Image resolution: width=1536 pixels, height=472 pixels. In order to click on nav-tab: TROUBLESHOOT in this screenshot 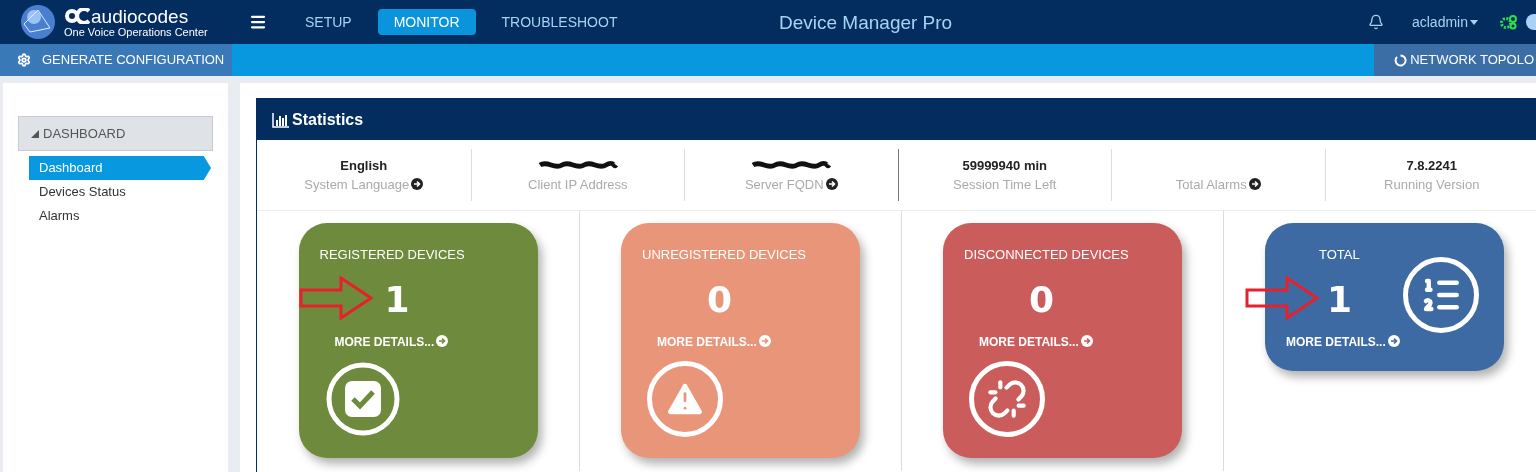, I will do `click(559, 22)`.